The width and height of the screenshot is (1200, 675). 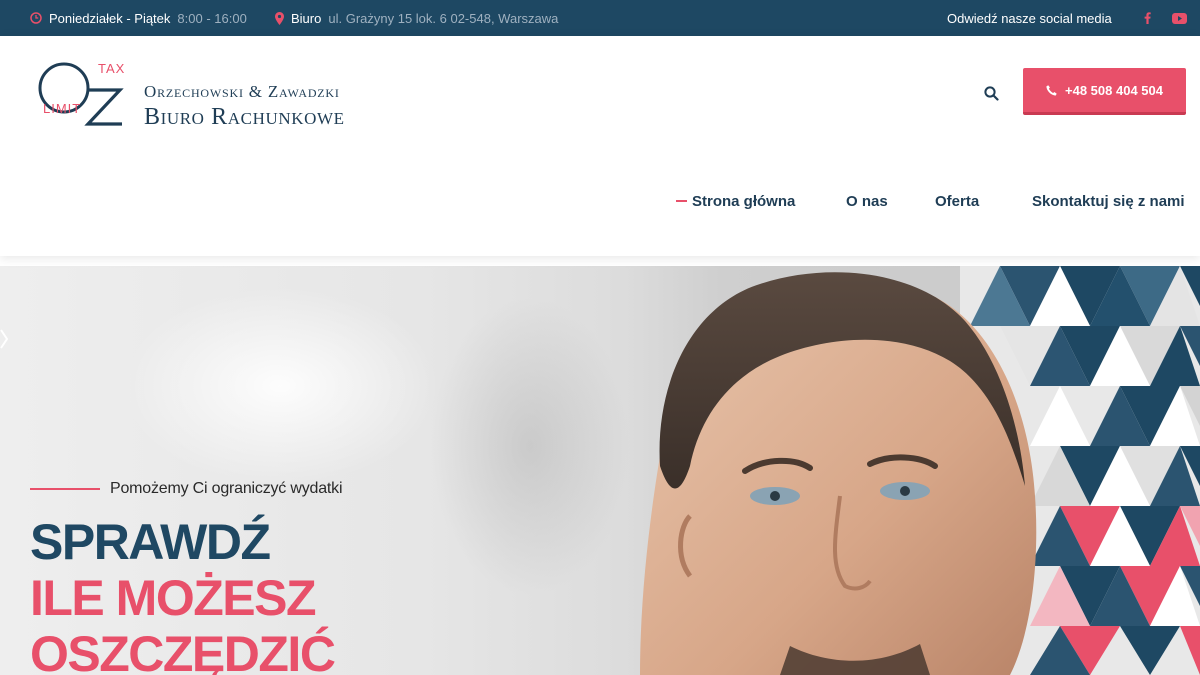 I want to click on clock-icon, so click(x=36, y=18).